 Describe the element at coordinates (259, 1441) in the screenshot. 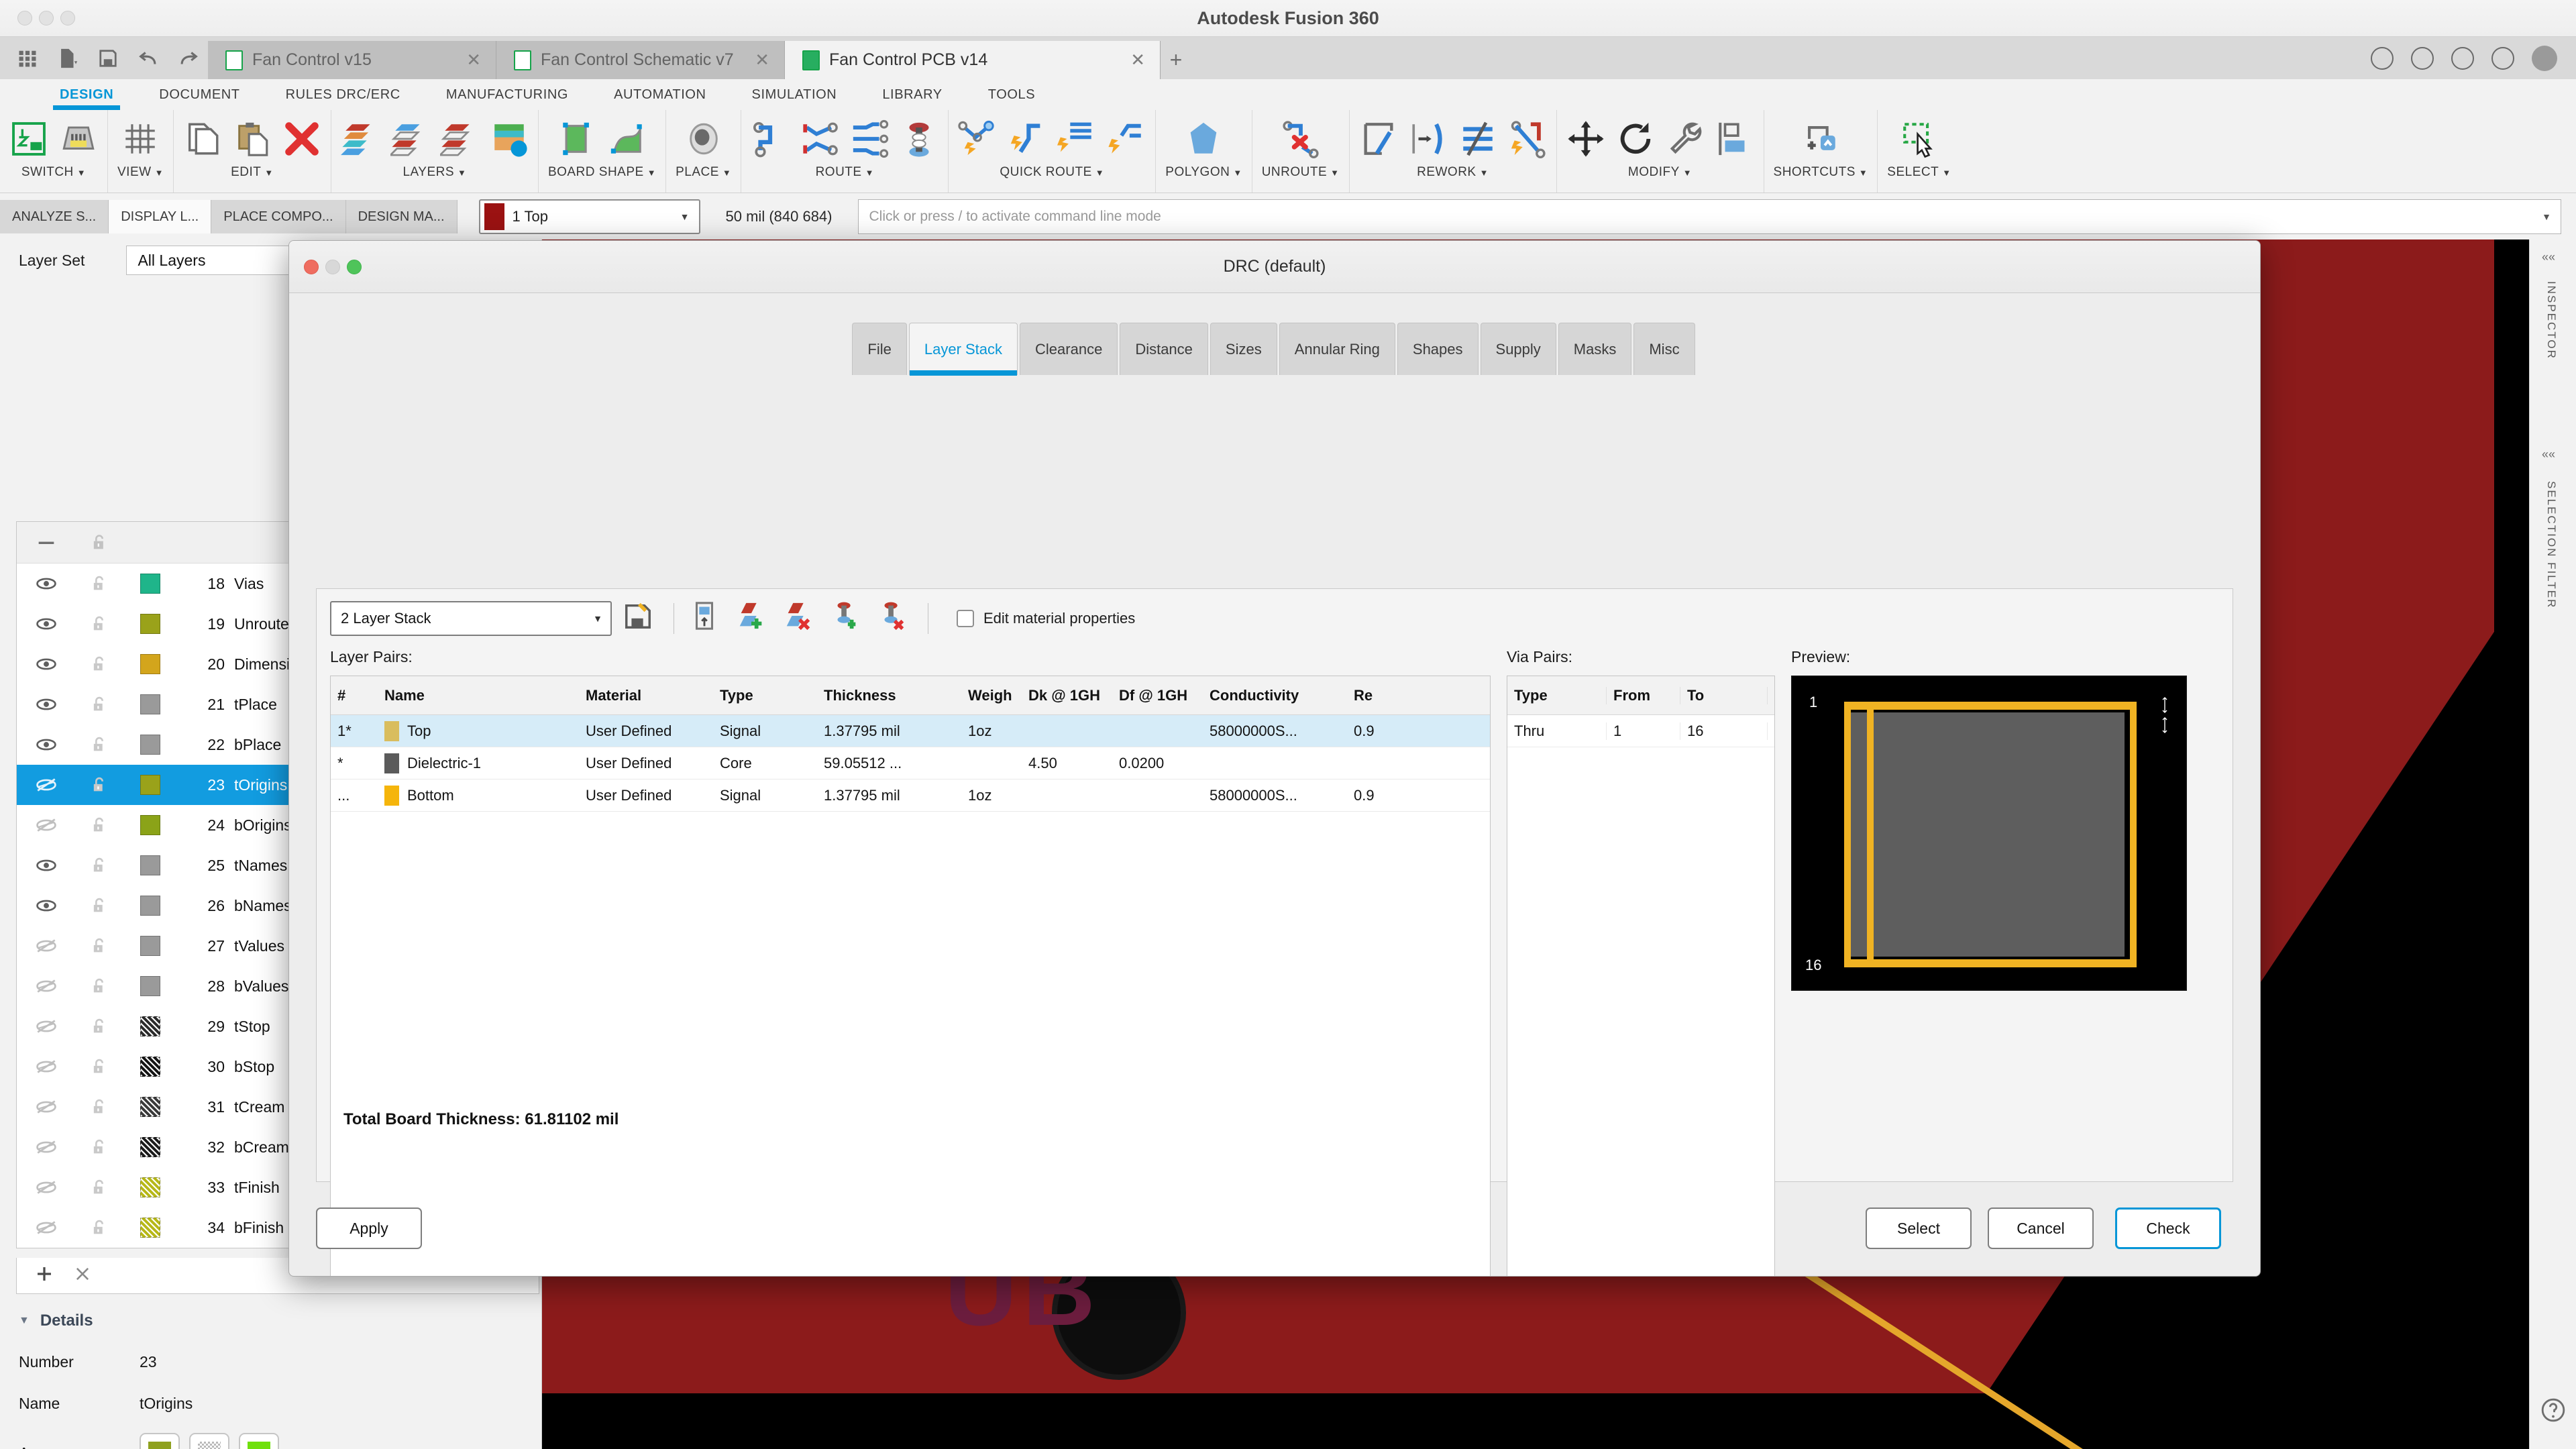

I see `appearance-highlight-button` at that location.